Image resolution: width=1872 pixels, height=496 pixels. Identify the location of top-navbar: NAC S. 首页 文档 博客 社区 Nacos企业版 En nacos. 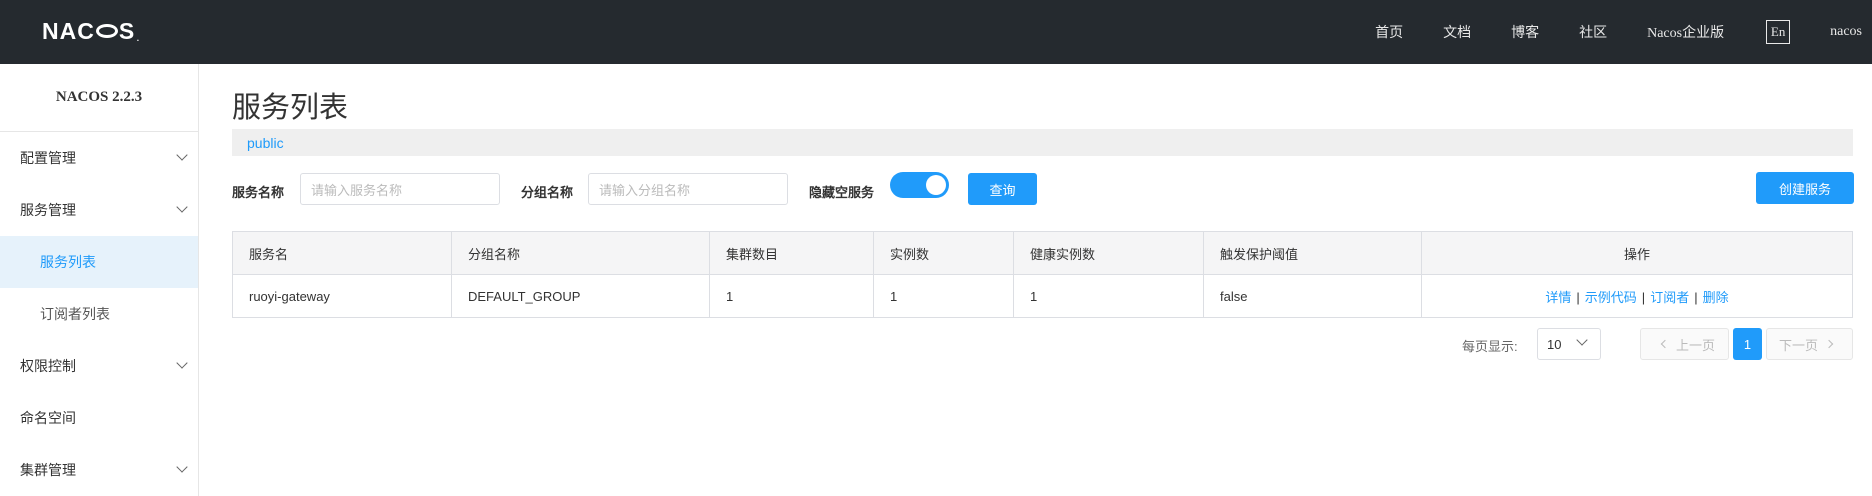
(936, 32).